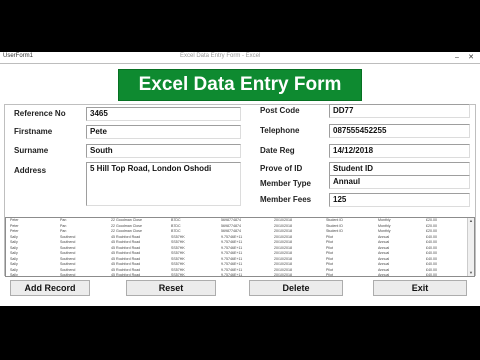 Image resolution: width=480 pixels, height=360 pixels. Describe the element at coordinates (163, 114) in the screenshot. I see `reference-no-field: 3465` at that location.